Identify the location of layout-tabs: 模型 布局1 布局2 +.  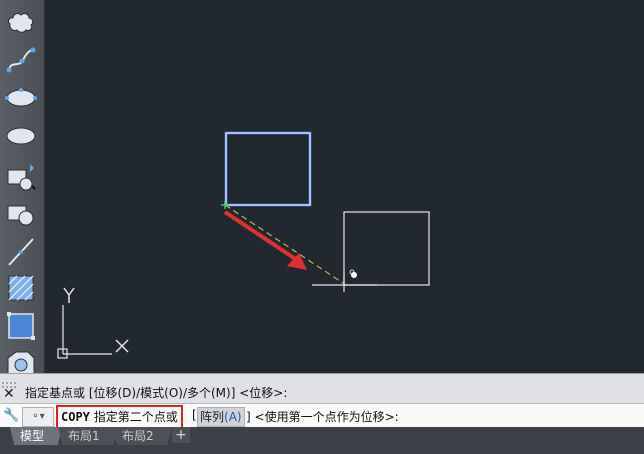
(322, 440).